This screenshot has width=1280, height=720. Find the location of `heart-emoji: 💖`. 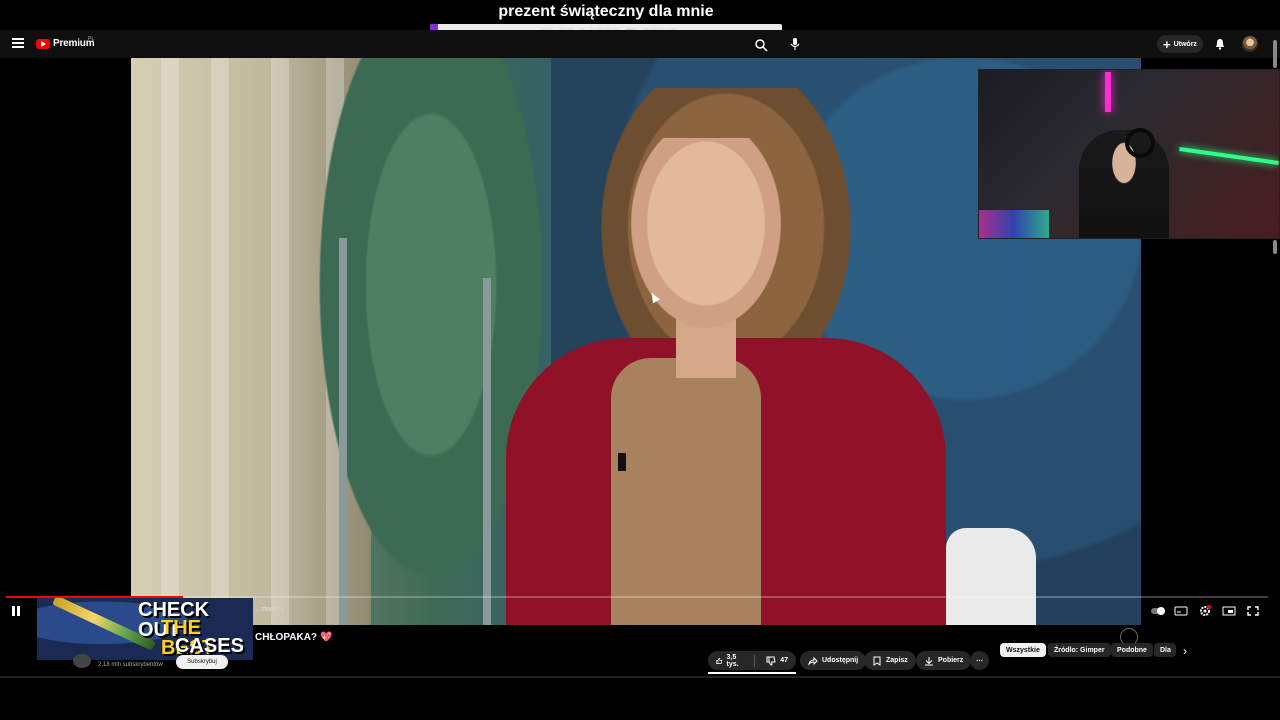

heart-emoji: 💖 is located at coordinates (326, 637).